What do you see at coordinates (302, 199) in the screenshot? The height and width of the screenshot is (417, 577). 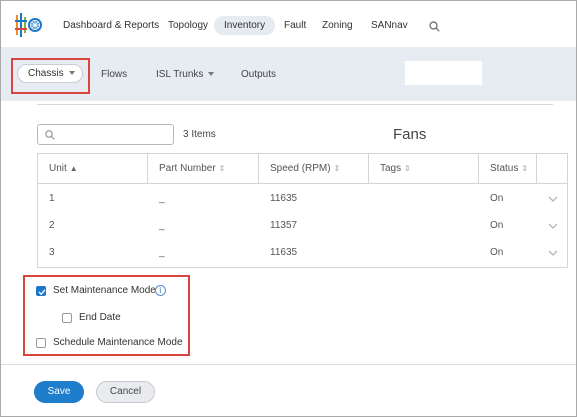 I see `table-row: 1 _ 11635 On` at bounding box center [302, 199].